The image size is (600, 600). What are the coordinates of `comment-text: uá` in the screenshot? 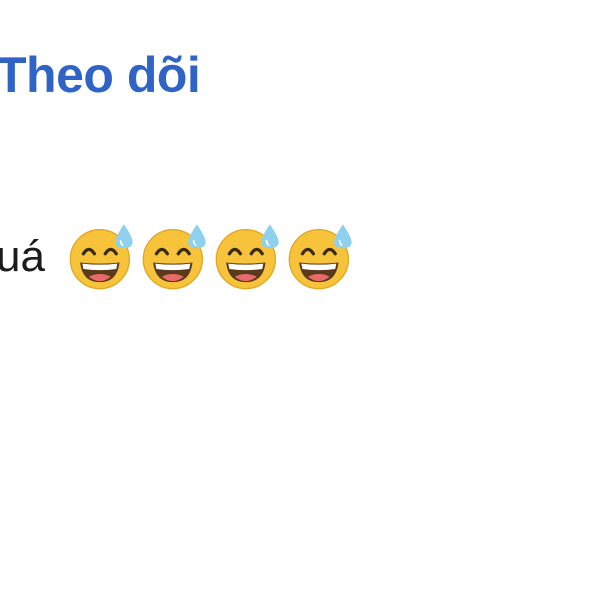 It's located at (22, 256).